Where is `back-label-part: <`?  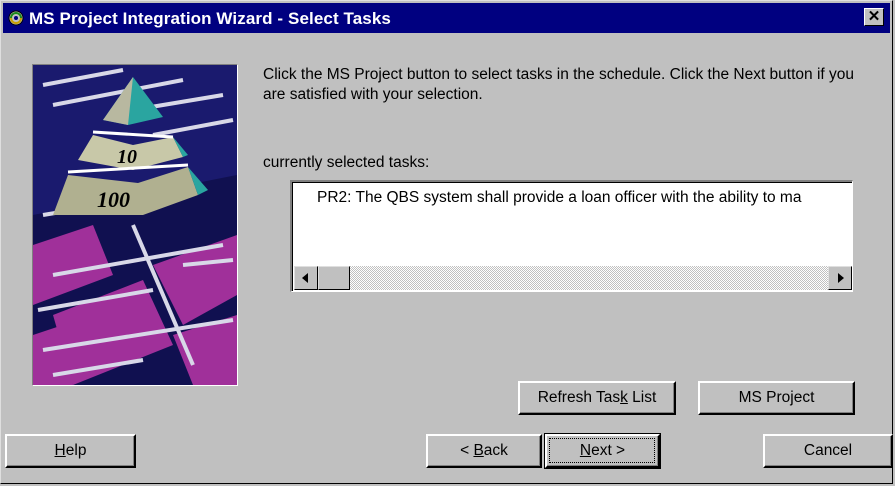
back-label-part: < is located at coordinates (467, 450).